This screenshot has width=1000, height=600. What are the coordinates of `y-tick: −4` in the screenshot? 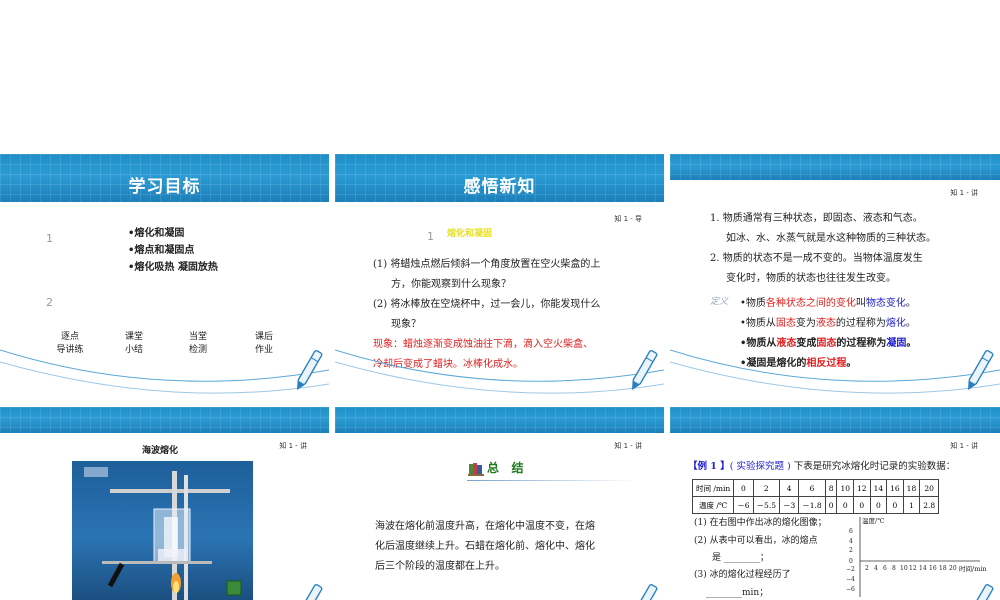 It's located at (850, 579).